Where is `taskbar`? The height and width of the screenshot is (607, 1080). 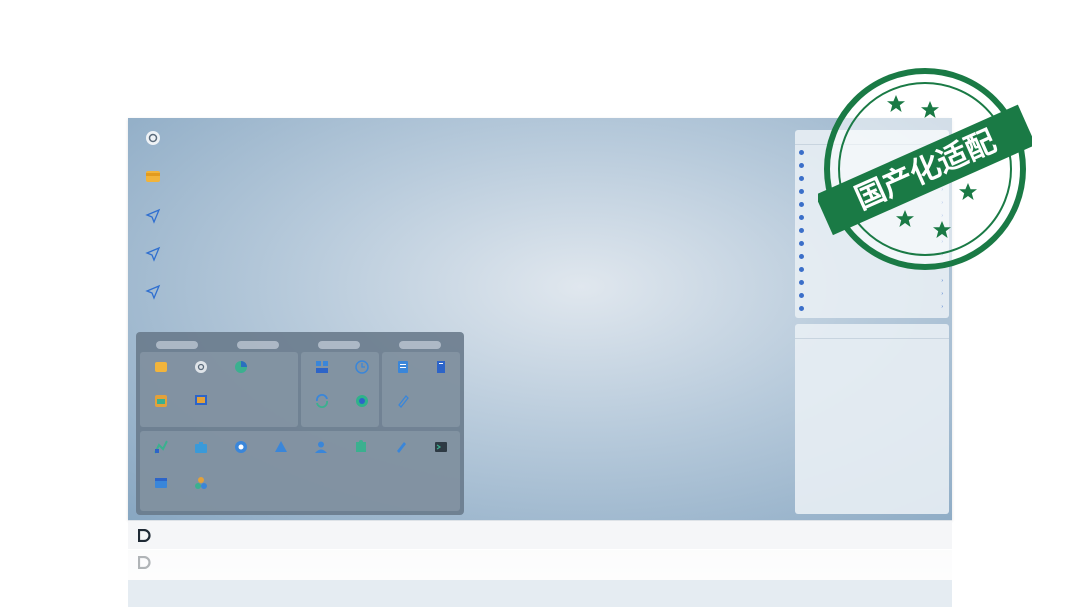
taskbar is located at coordinates (540, 534).